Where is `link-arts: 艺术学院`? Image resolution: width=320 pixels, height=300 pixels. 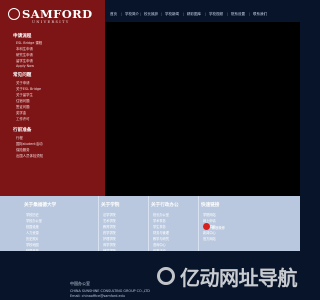 link-arts: 艺术学院 is located at coordinates (109, 220).